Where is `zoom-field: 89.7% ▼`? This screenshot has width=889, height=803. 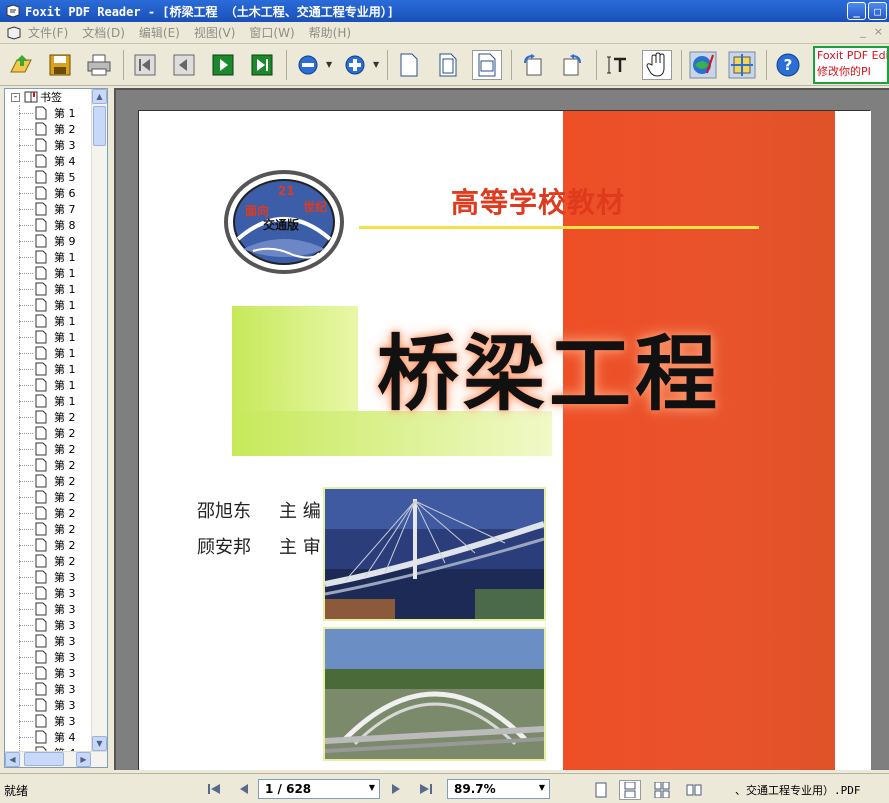
zoom-field: 89.7% ▼ is located at coordinates (498, 789).